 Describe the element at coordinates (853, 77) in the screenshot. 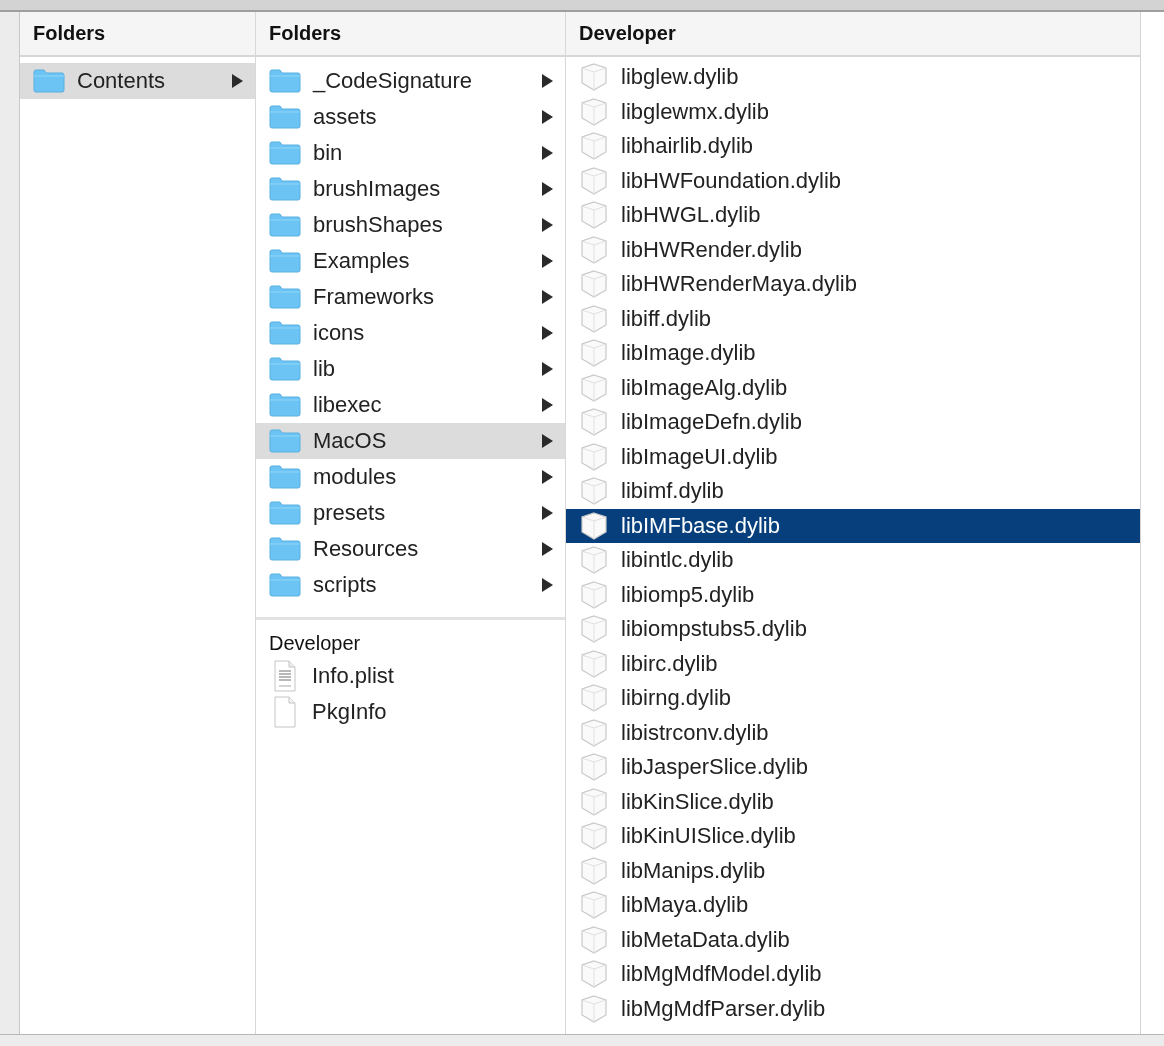

I see `list-item: libglew.dylib` at that location.